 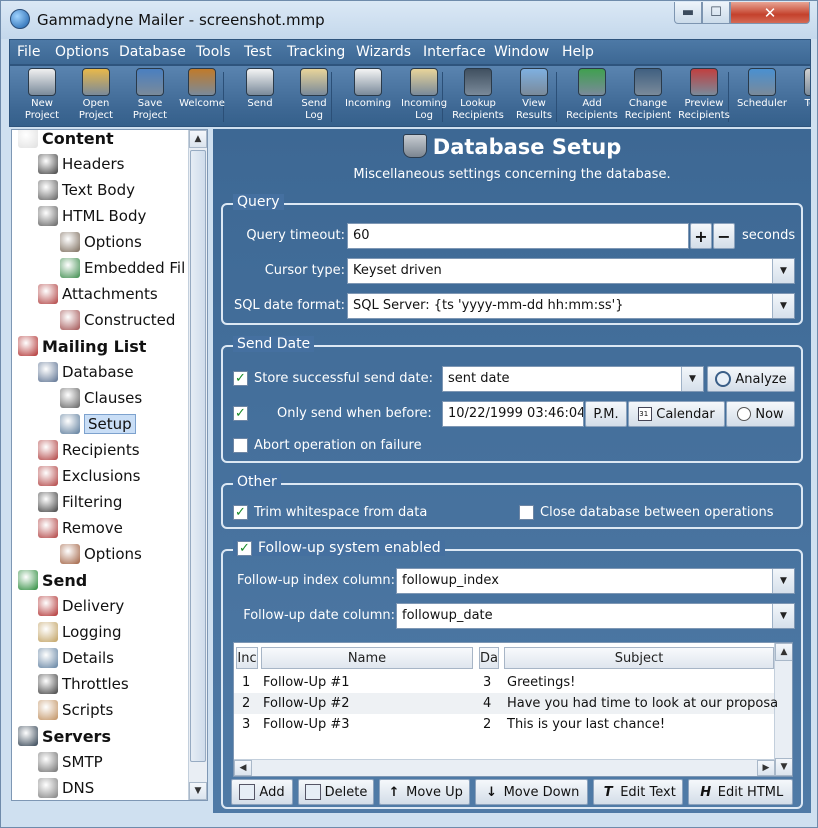 I want to click on menu-database: Database, so click(x=152, y=52).